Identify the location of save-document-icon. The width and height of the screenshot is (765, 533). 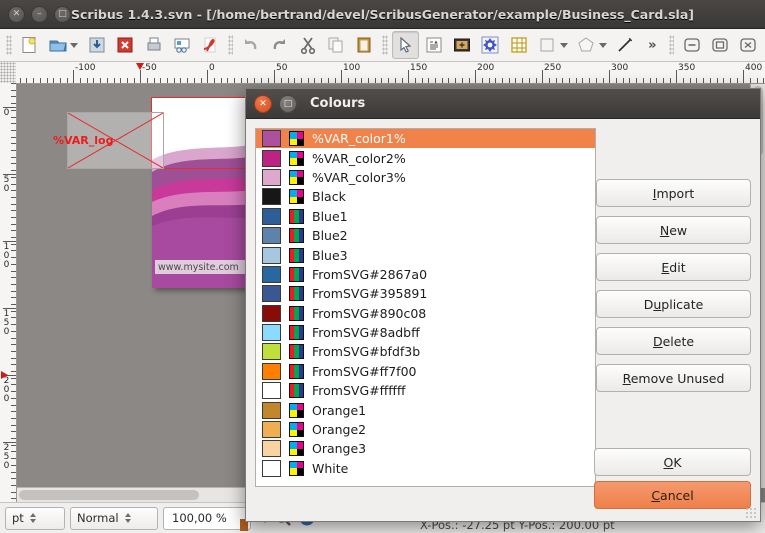
(96, 45).